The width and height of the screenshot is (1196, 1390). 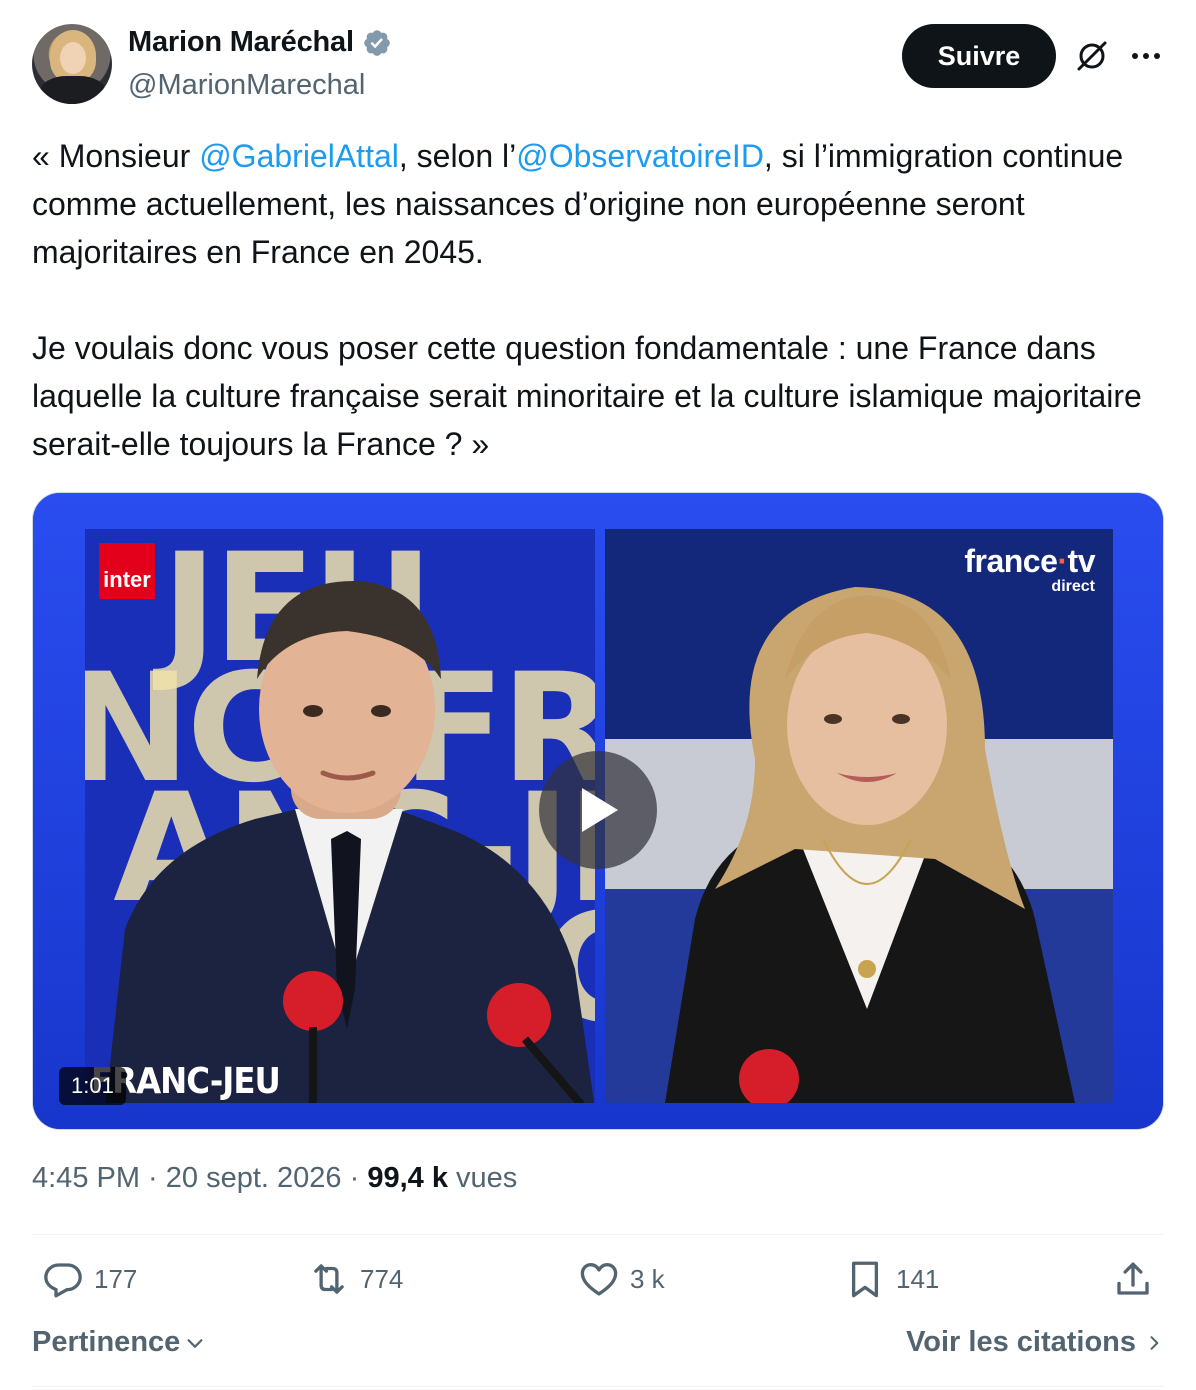 I want to click on reply-icon, so click(x=63, y=1280).